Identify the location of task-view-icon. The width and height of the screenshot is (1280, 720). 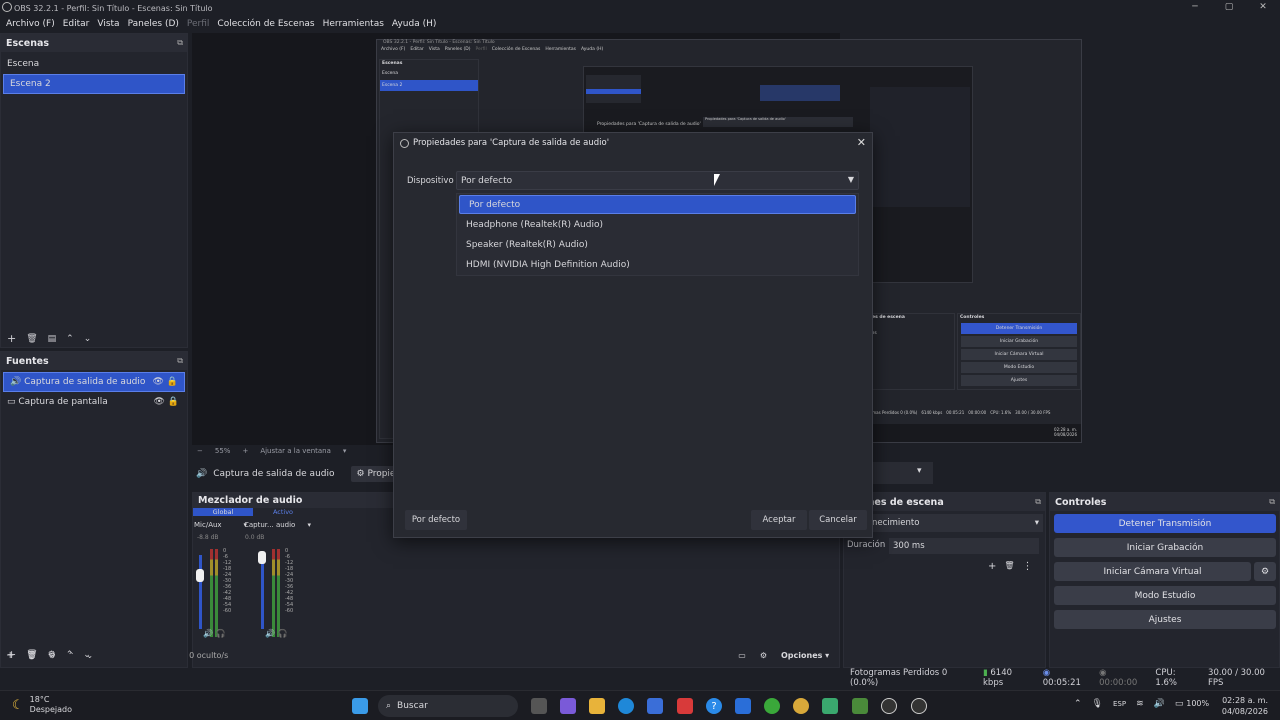
(539, 706).